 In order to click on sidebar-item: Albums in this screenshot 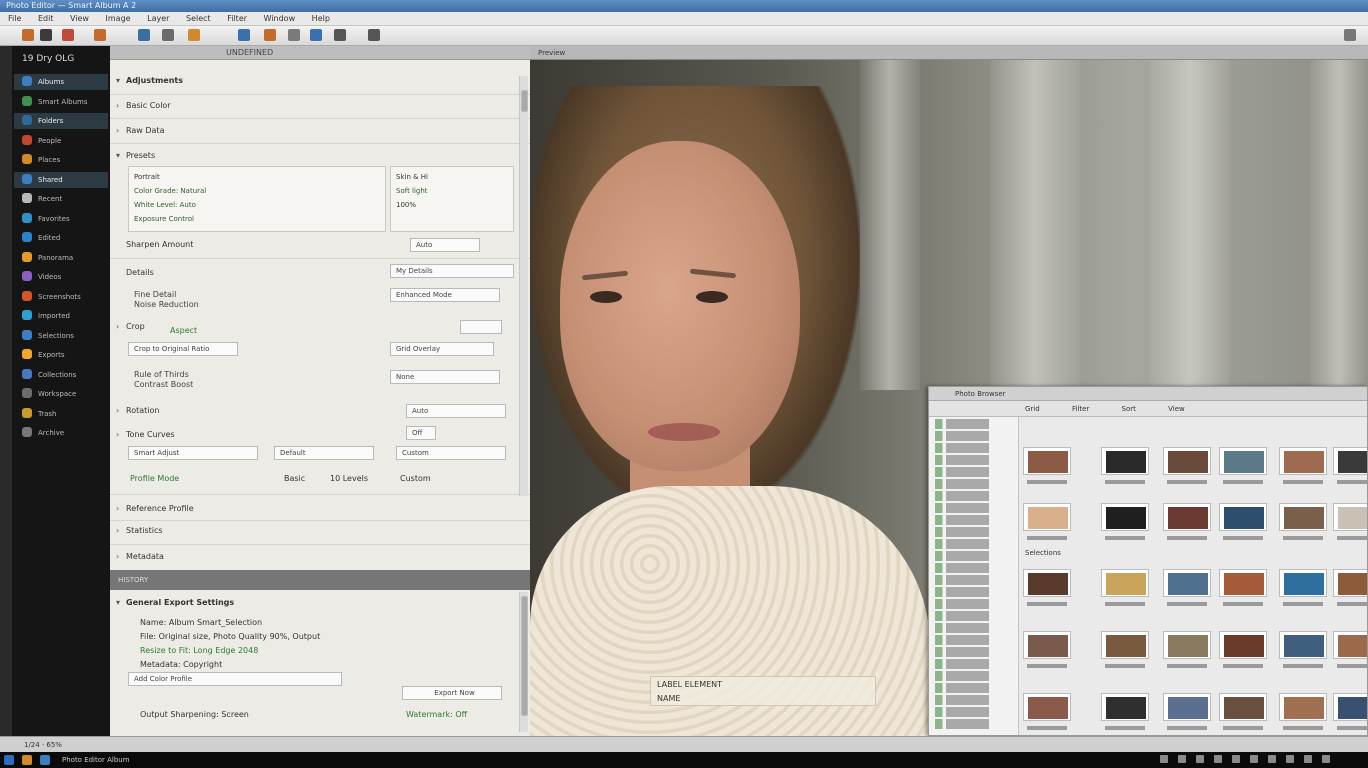, I will do `click(61, 82)`.